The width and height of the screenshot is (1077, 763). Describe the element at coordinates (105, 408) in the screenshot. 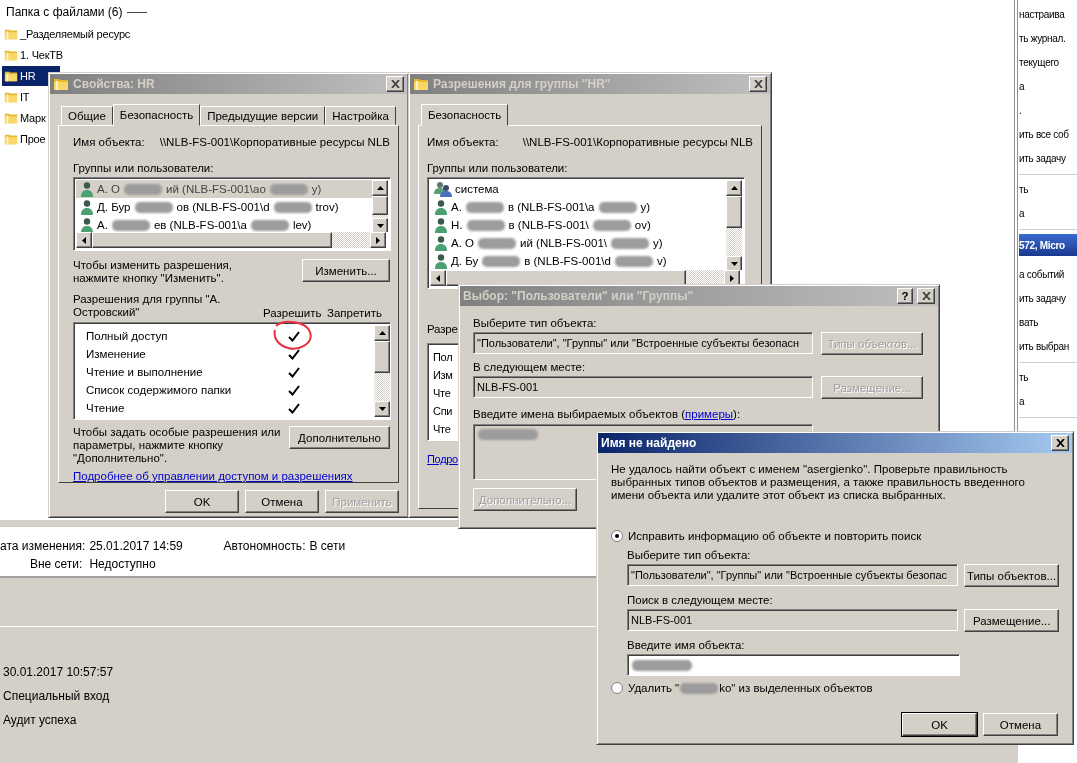

I see `permission-name: Чтение` at that location.